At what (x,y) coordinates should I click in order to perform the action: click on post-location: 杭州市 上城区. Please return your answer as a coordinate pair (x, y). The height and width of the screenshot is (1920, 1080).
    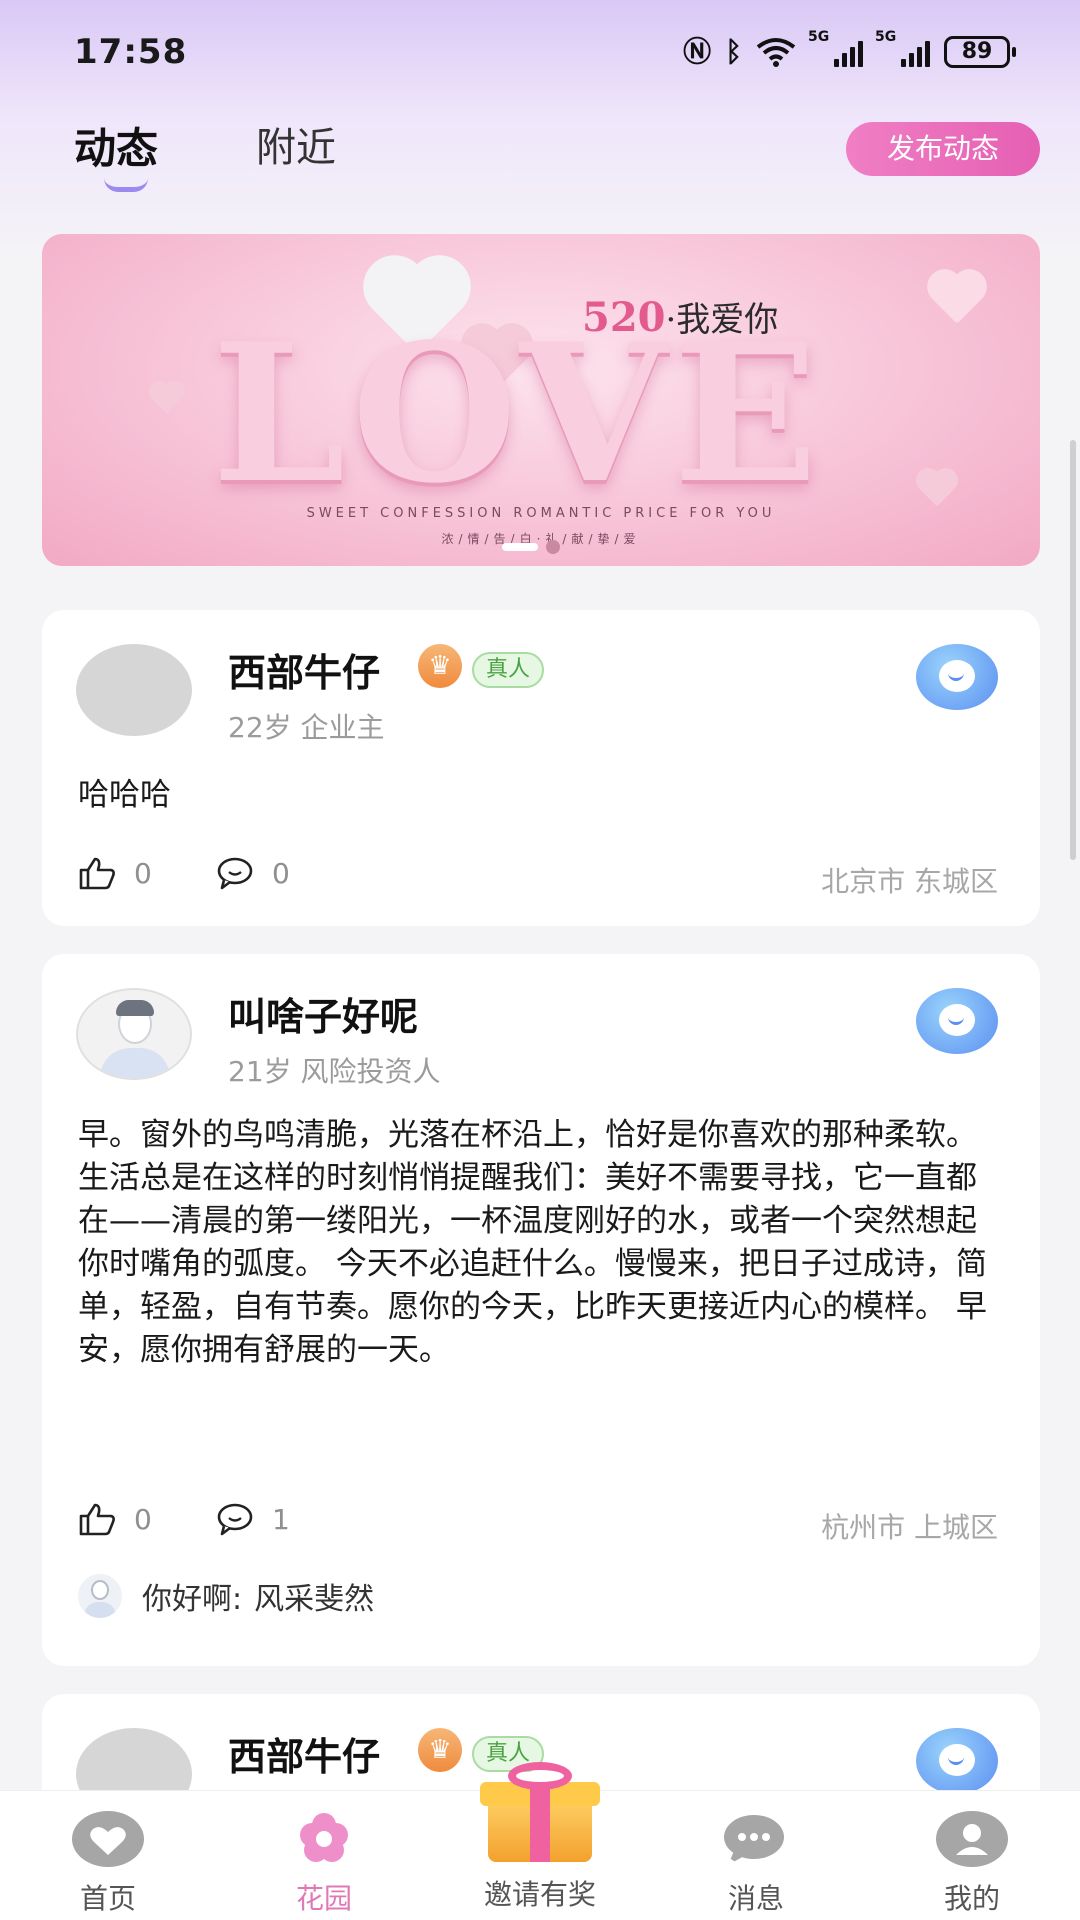
    Looking at the image, I should click on (909, 1527).